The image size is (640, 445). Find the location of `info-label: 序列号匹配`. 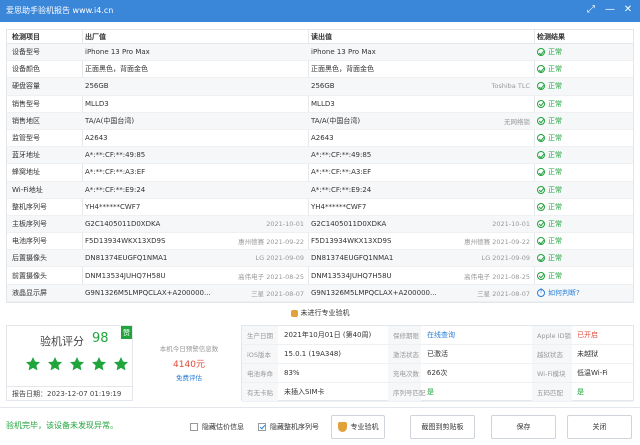

info-label: 序列号匹配 is located at coordinates (409, 393).